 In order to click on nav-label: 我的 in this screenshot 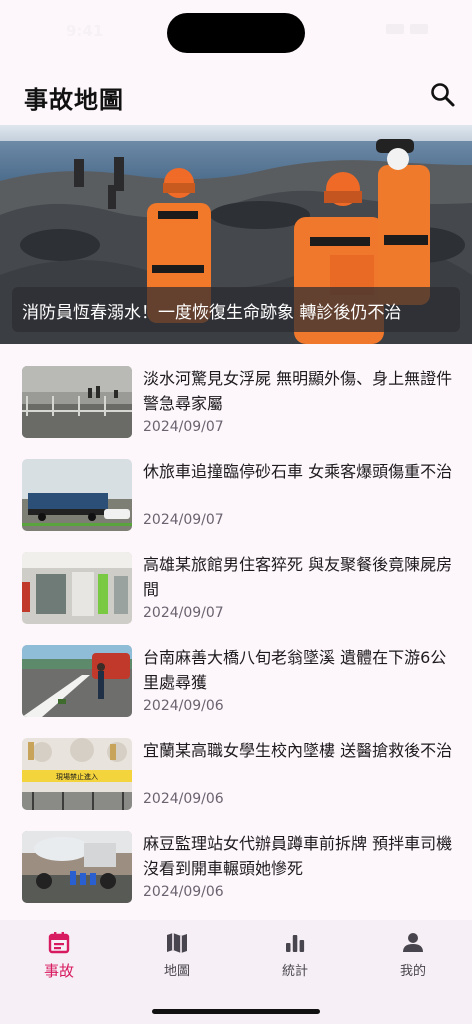, I will do `click(412, 971)`.